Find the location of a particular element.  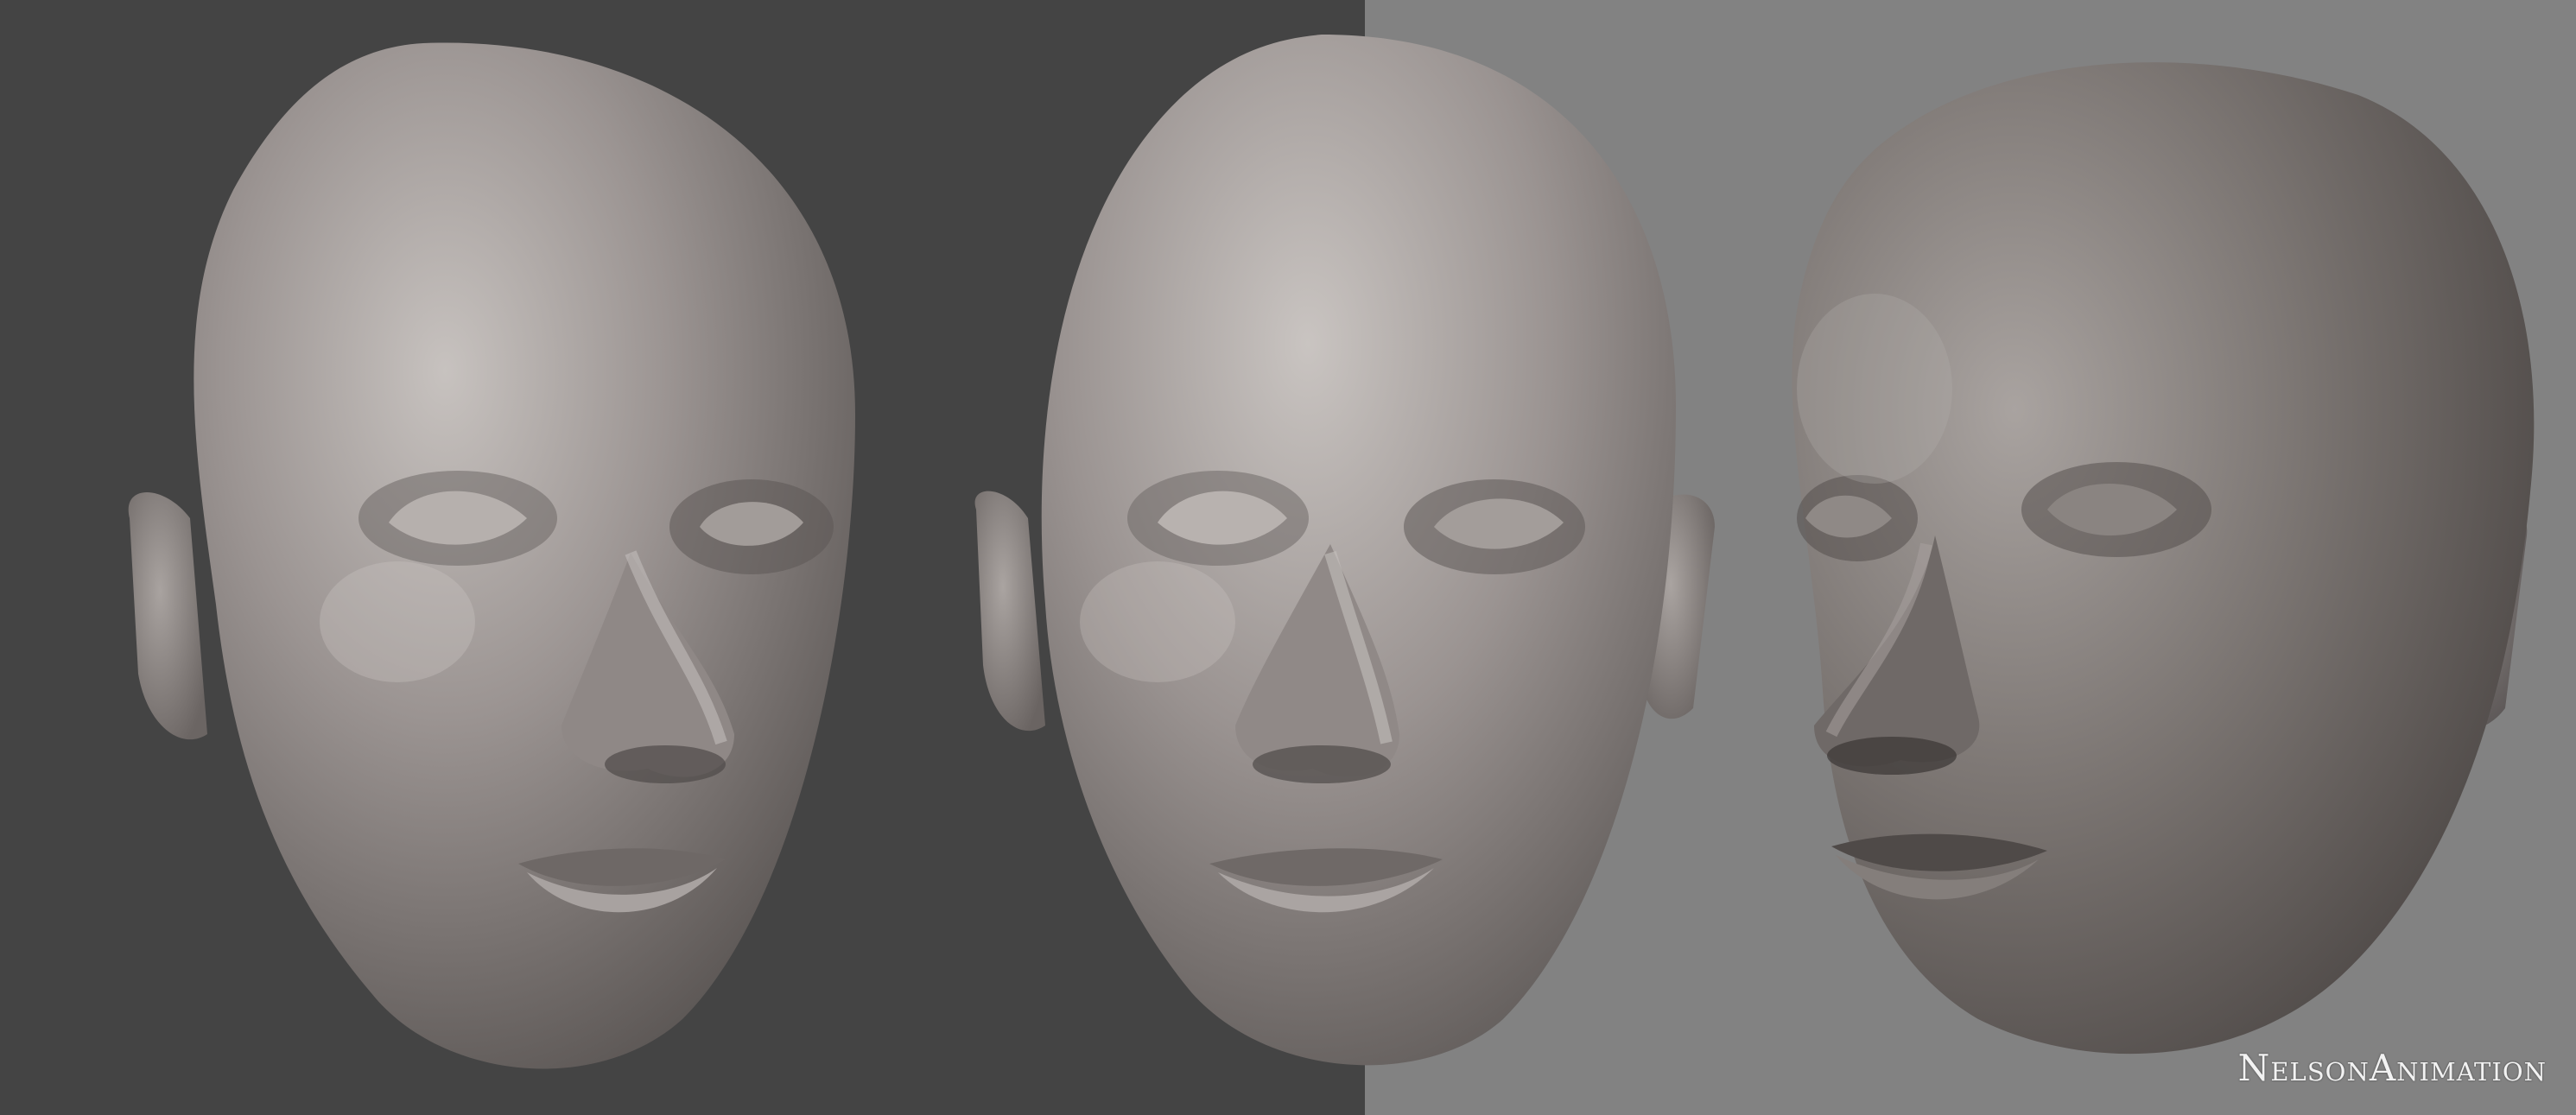

watermark-logo: NelsonAnimation is located at coordinates (2392, 1068).